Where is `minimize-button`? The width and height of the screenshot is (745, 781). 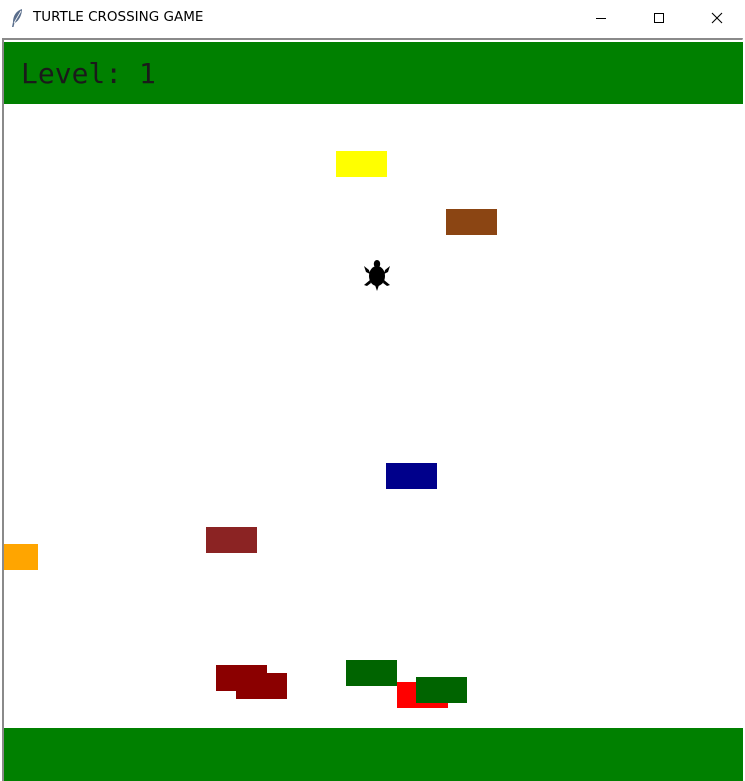
minimize-button is located at coordinates (601, 18).